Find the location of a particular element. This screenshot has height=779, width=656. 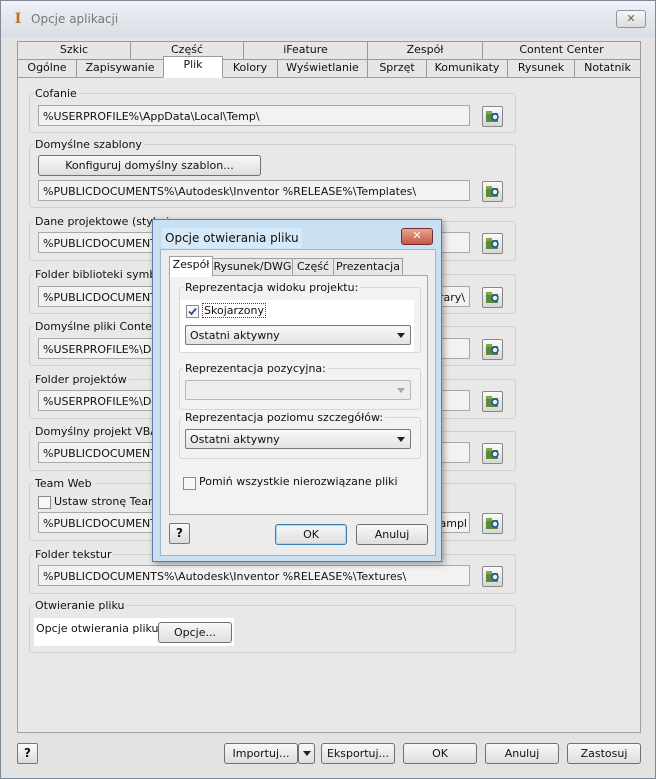

dialog-ok-button: OK is located at coordinates (311, 534).